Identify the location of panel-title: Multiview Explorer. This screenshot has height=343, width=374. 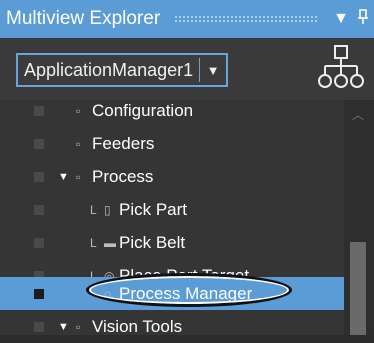
(83, 18).